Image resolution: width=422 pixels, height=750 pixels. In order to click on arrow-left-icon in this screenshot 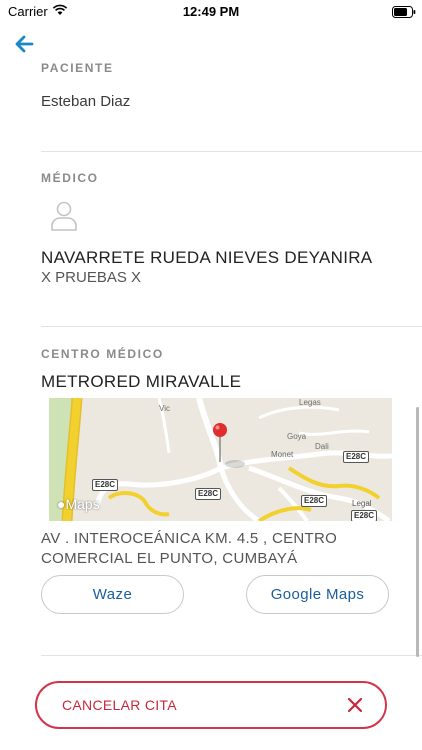, I will do `click(24, 44)`.